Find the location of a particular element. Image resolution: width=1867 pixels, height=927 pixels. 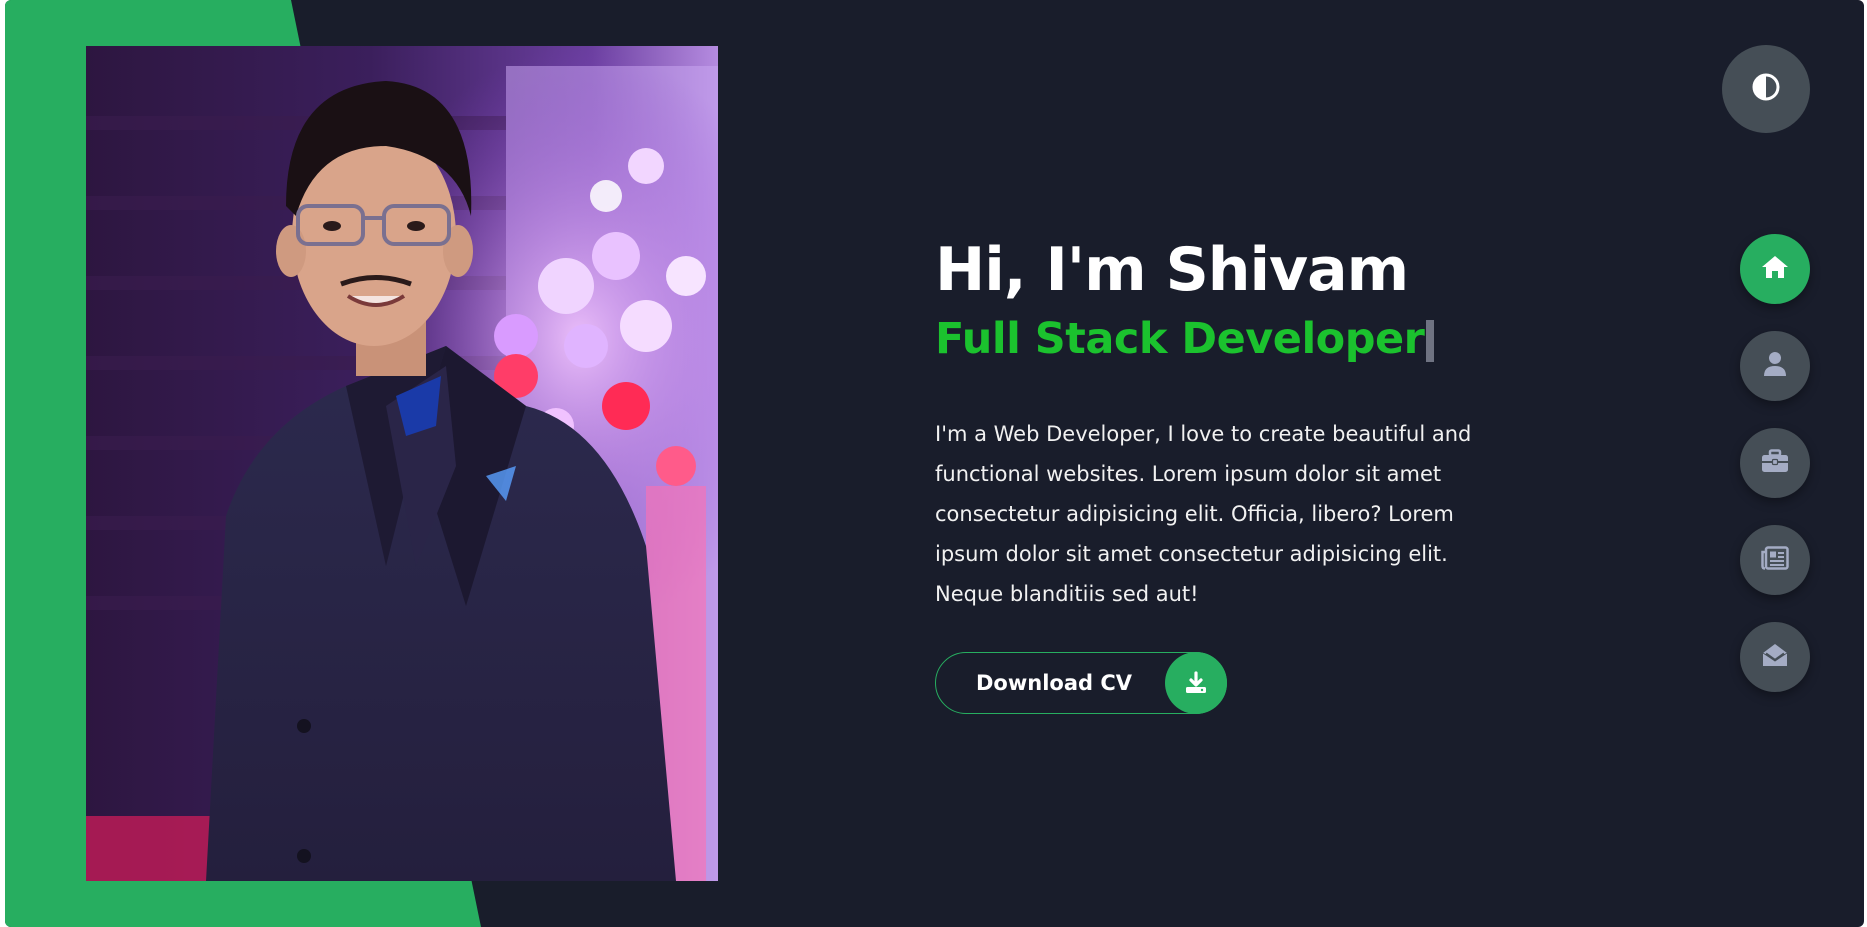

user-icon is located at coordinates (1775, 366).